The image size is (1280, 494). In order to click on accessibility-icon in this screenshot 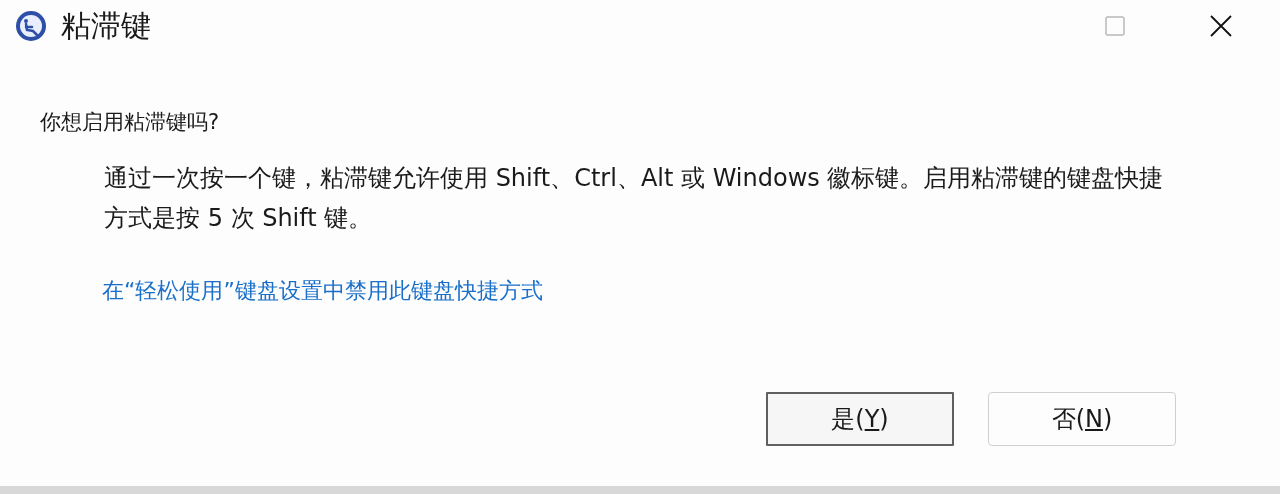, I will do `click(31, 26)`.